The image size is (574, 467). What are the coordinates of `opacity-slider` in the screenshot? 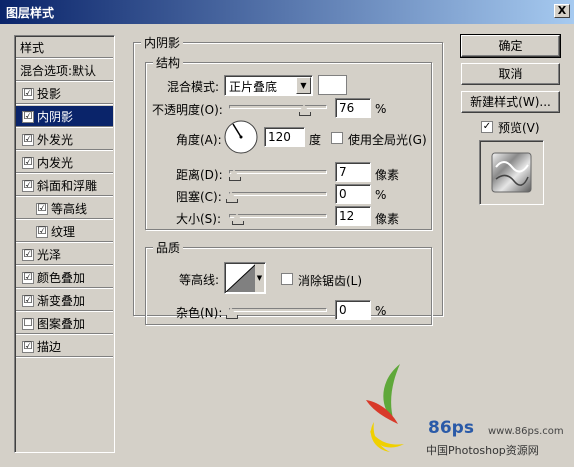 It's located at (278, 107).